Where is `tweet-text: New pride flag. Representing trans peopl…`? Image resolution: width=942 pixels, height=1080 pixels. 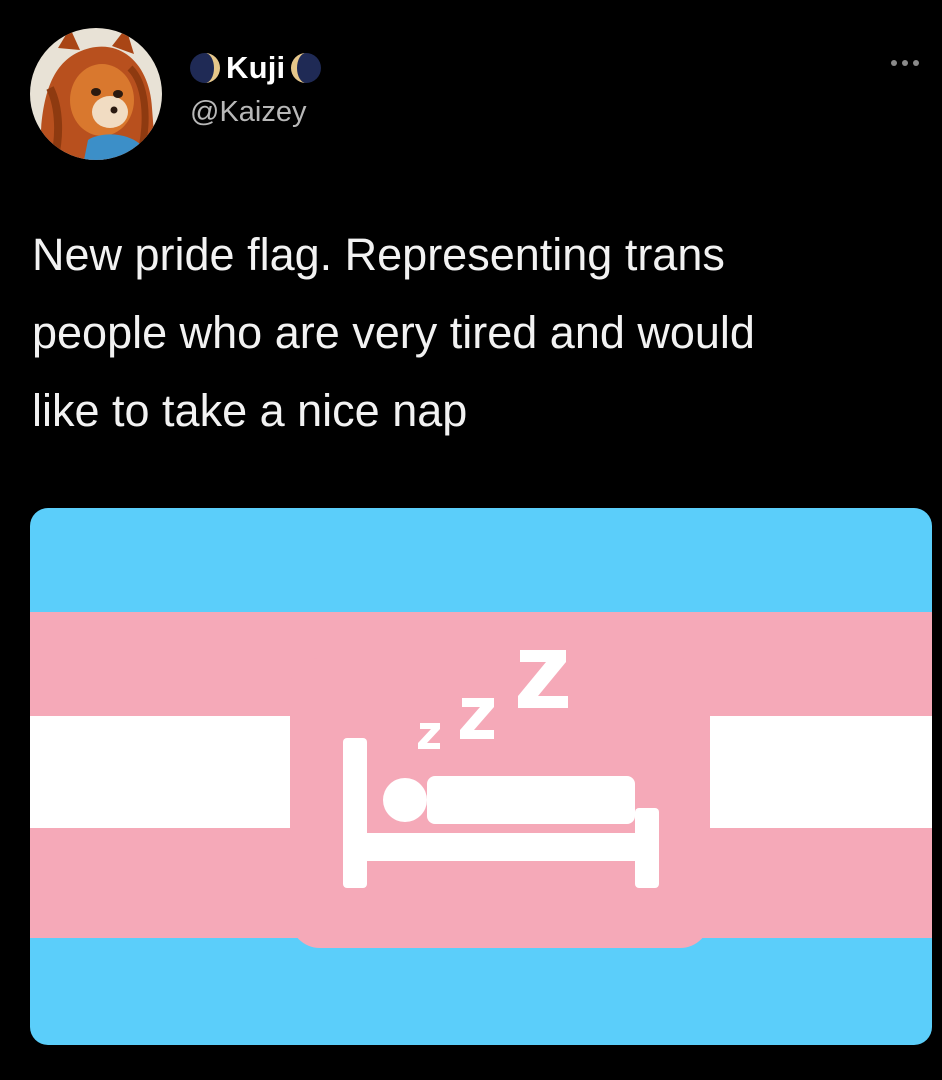 tweet-text: New pride flag. Representing trans peopl… is located at coordinates (393, 332).